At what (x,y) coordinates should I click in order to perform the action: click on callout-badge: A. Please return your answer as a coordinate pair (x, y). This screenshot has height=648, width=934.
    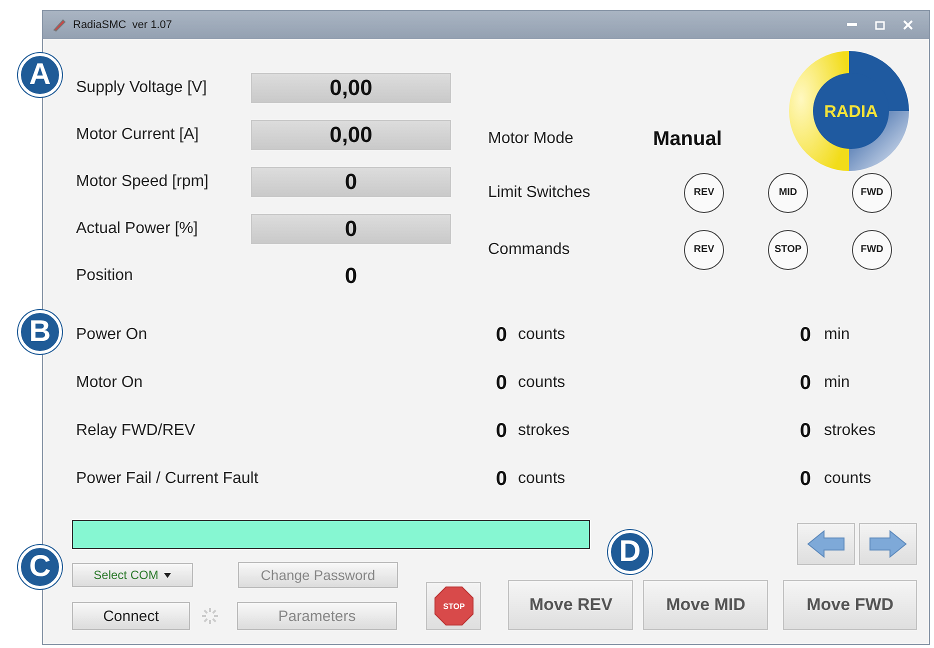
    Looking at the image, I should click on (40, 75).